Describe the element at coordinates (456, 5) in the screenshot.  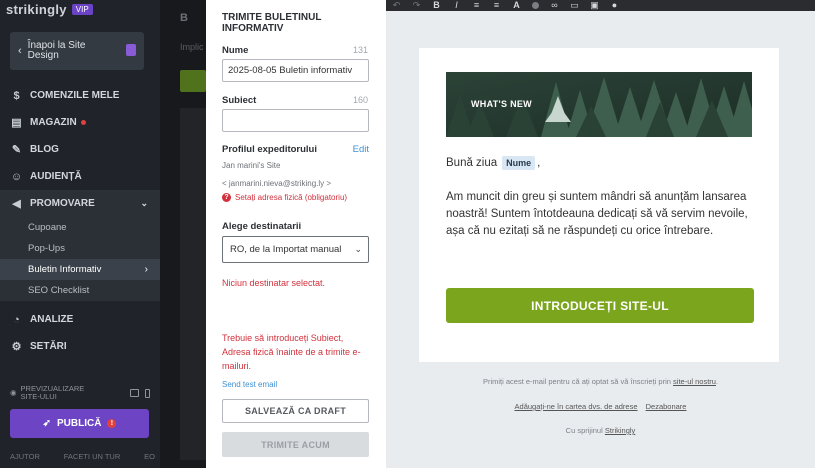
I see `italic-icon: I` at that location.